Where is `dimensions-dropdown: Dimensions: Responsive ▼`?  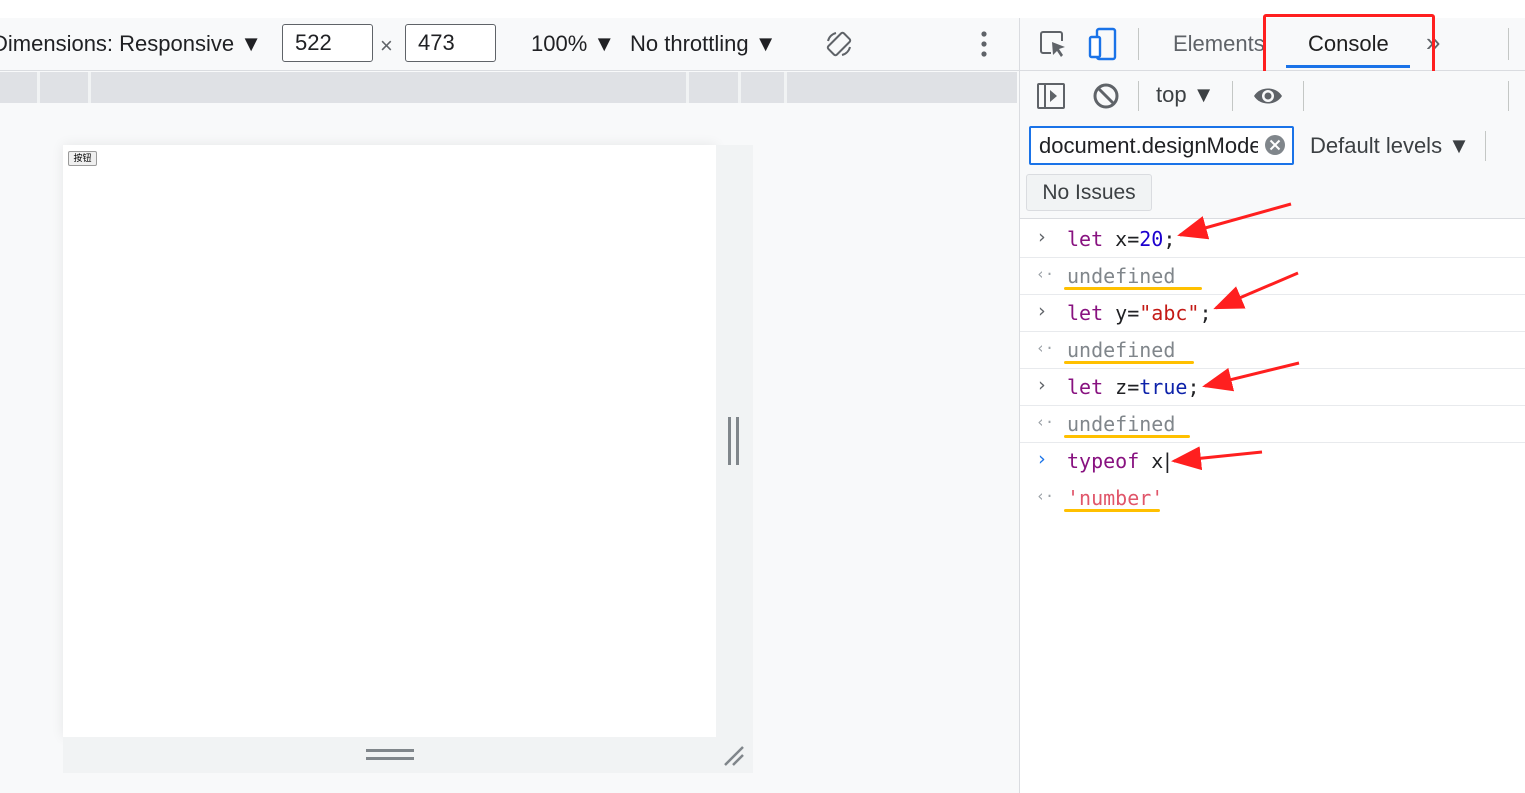 dimensions-dropdown: Dimensions: Responsive ▼ is located at coordinates (131, 44).